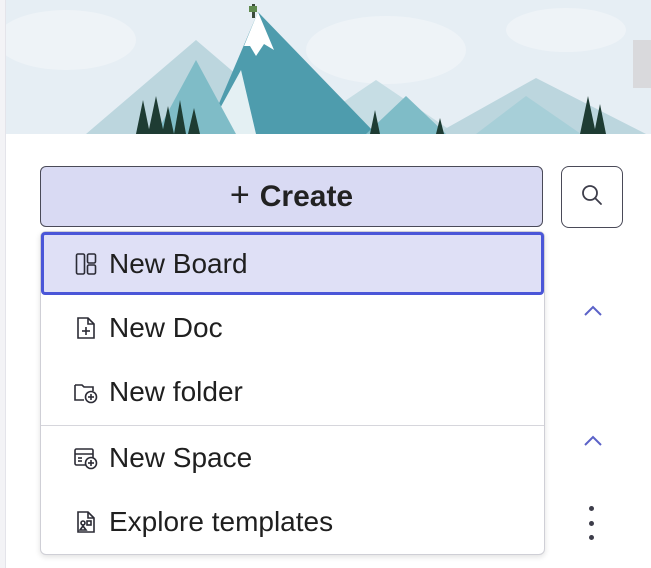 The width and height of the screenshot is (651, 568). Describe the element at coordinates (181, 457) in the screenshot. I see `menu-item-label: New Space` at that location.